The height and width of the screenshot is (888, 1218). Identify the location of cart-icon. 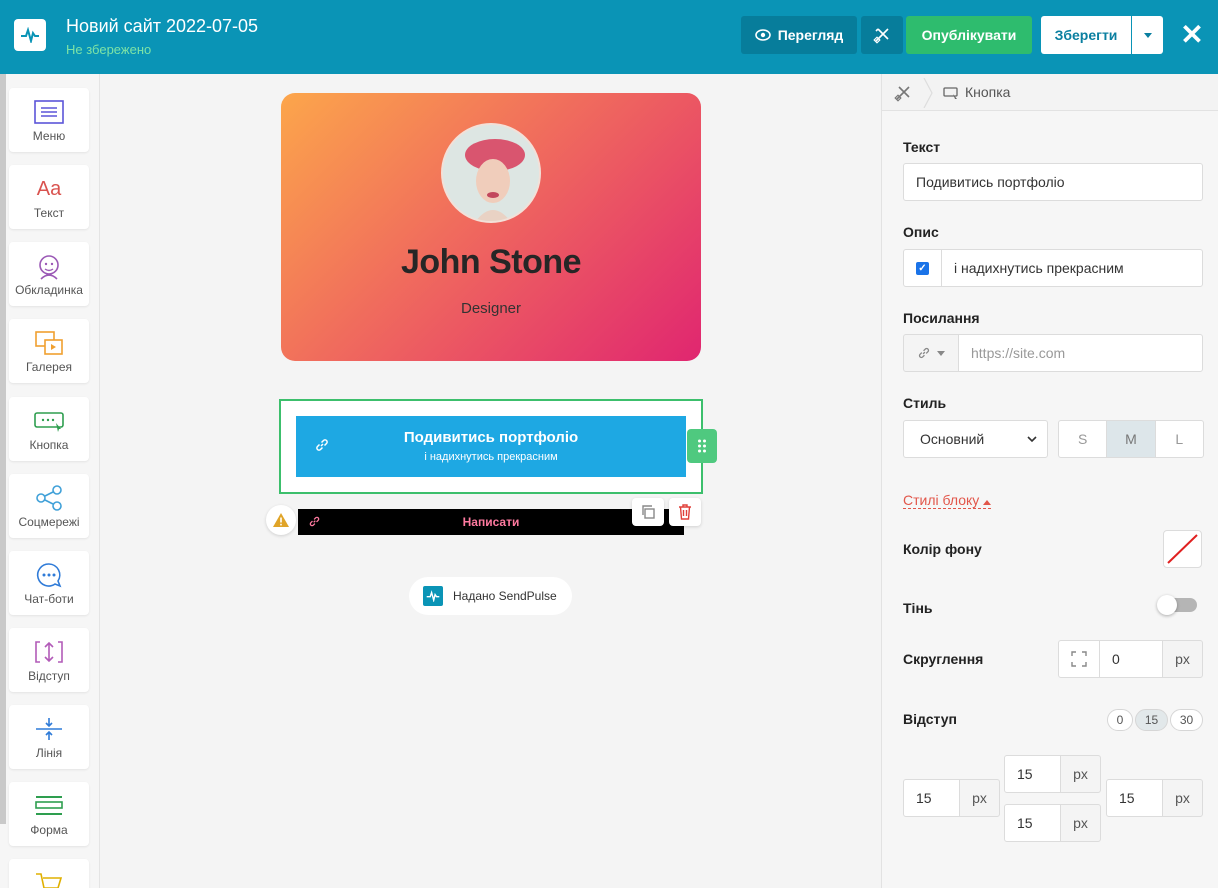
(49, 878).